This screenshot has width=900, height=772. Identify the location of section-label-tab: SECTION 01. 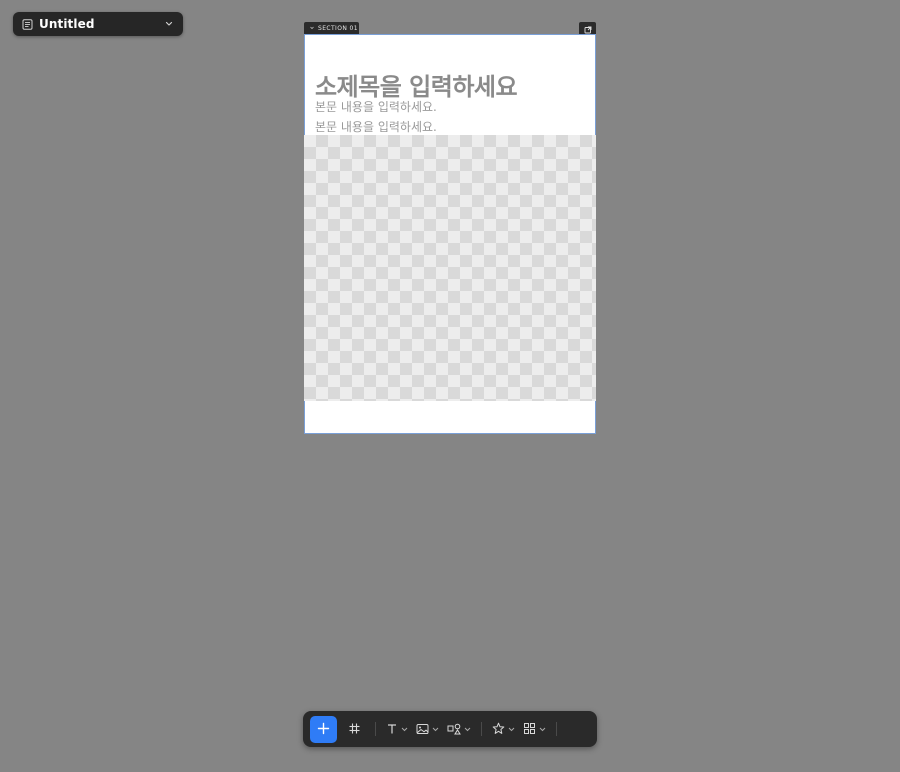
(331, 28).